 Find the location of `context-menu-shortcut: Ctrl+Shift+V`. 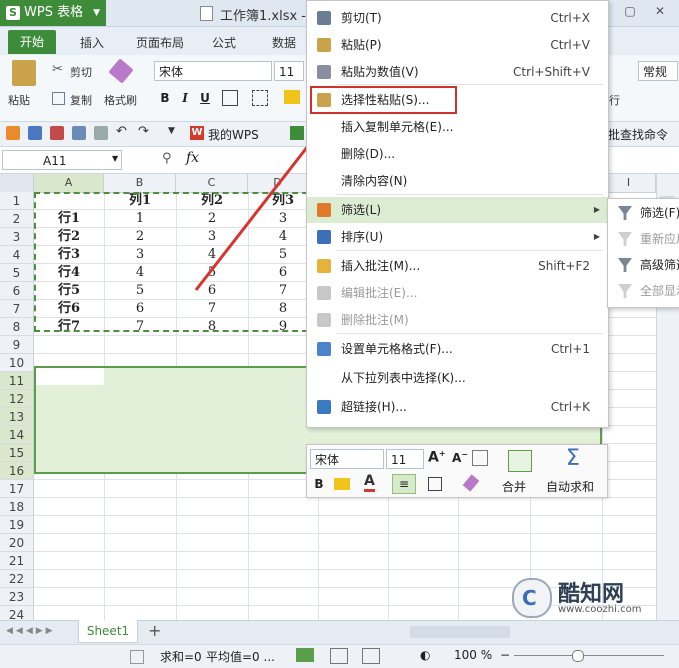

context-menu-shortcut: Ctrl+Shift+V is located at coordinates (551, 72).